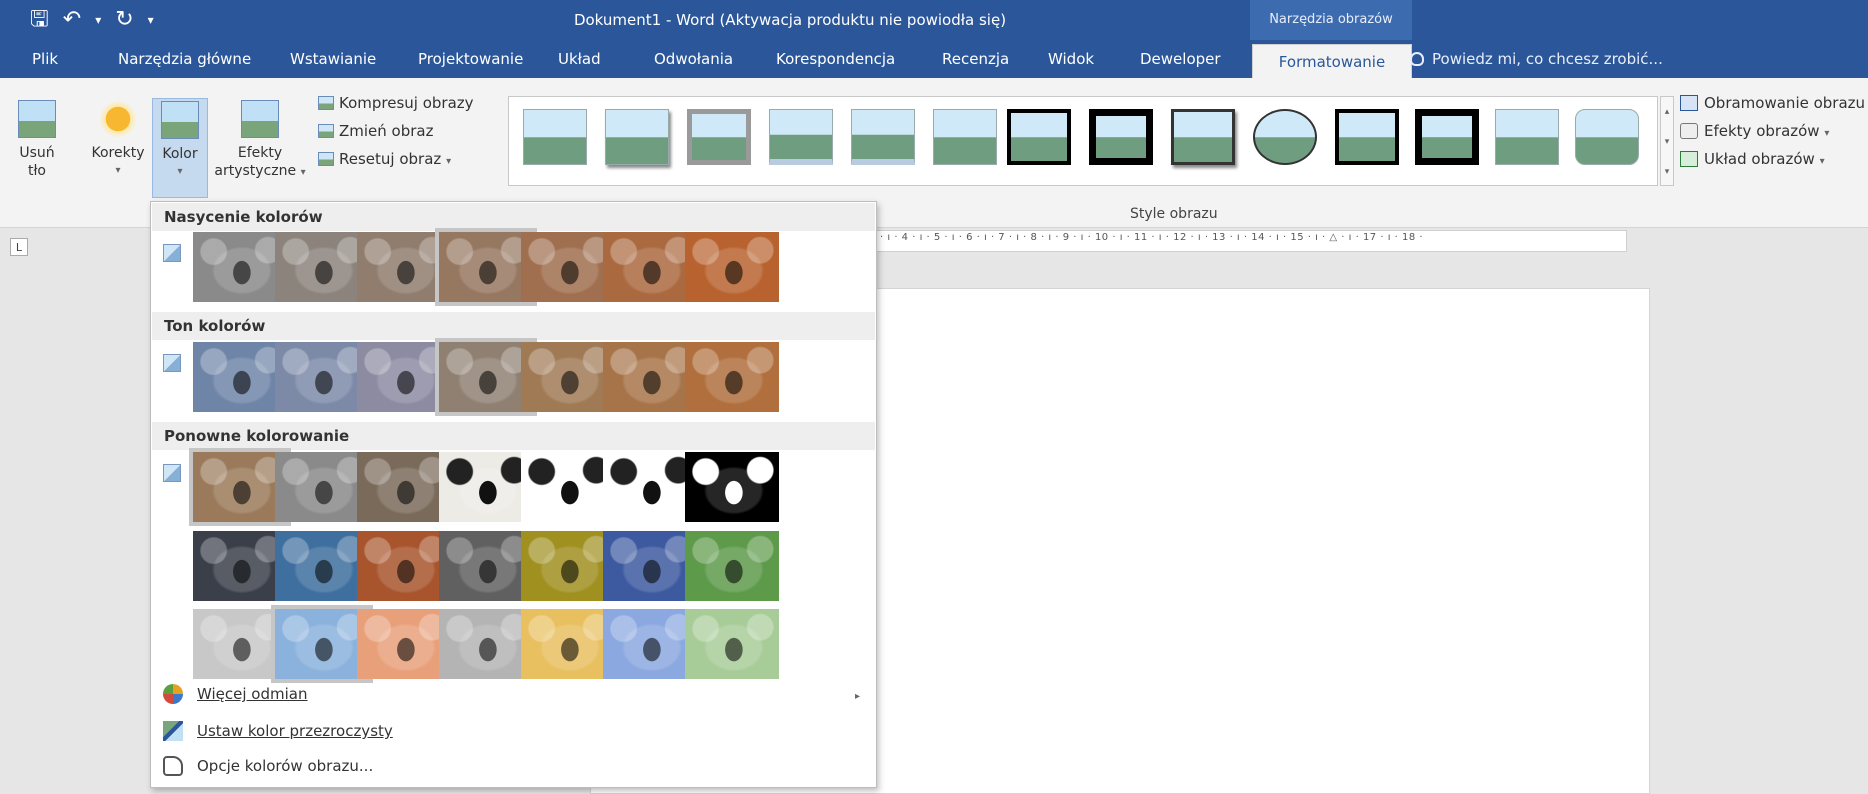 The width and height of the screenshot is (1868, 794). What do you see at coordinates (173, 731) in the screenshot?
I see `transparent-color-icon` at bounding box center [173, 731].